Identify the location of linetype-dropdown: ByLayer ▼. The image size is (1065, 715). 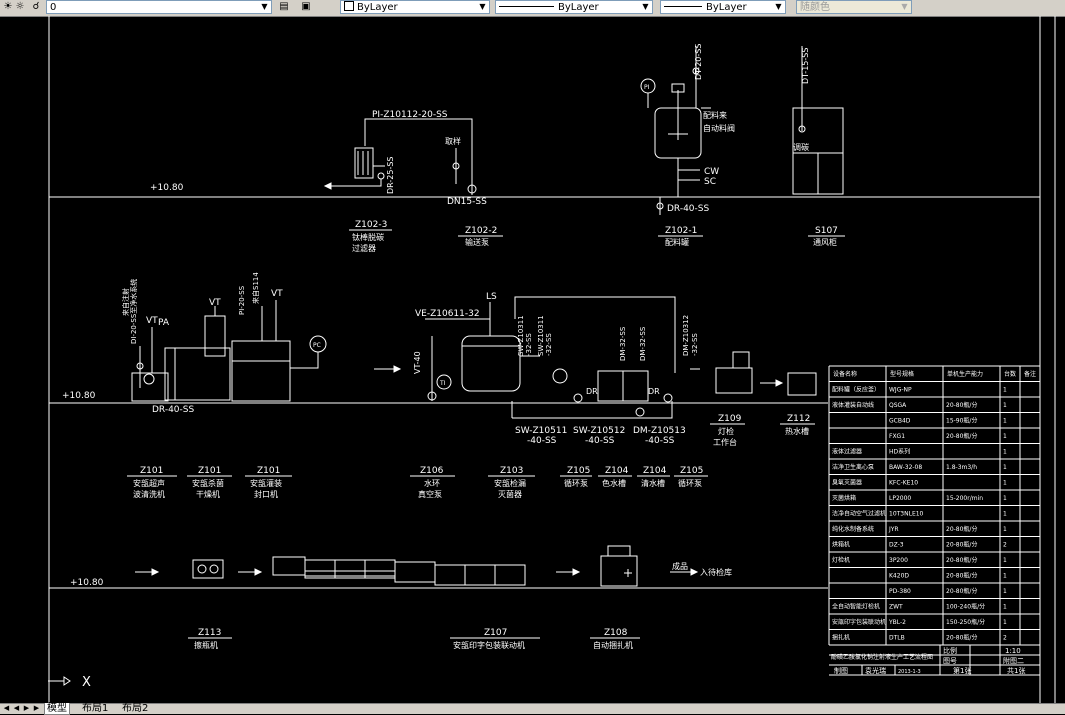
(574, 7).